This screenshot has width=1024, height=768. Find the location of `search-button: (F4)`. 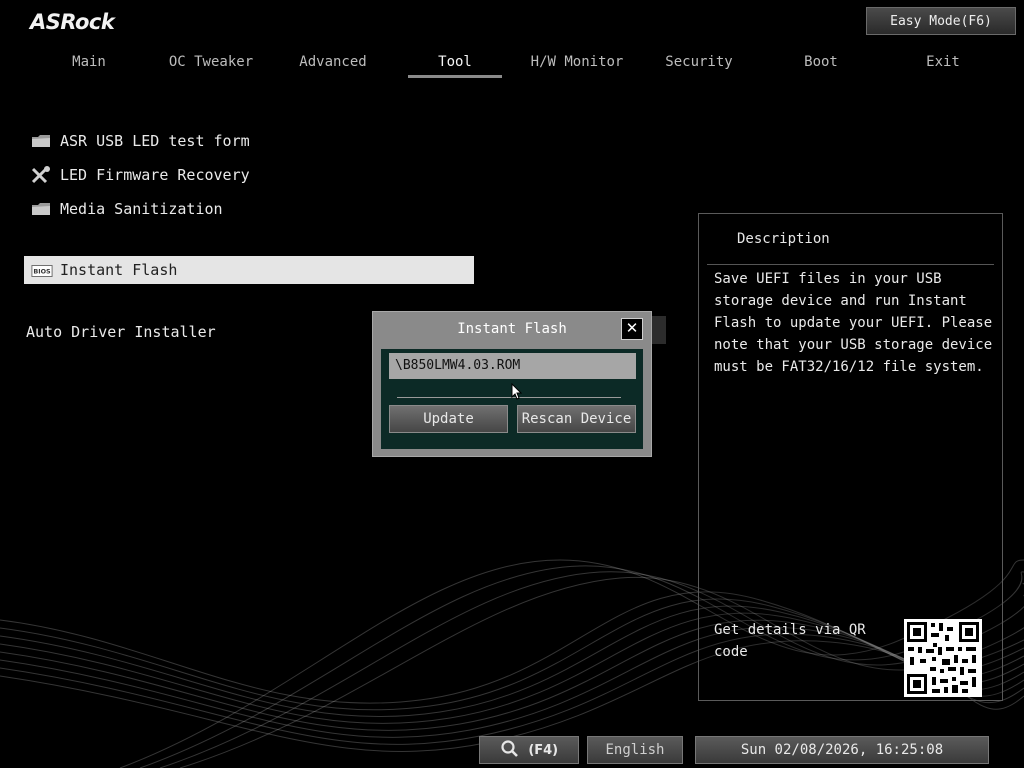

search-button: (F4) is located at coordinates (529, 750).